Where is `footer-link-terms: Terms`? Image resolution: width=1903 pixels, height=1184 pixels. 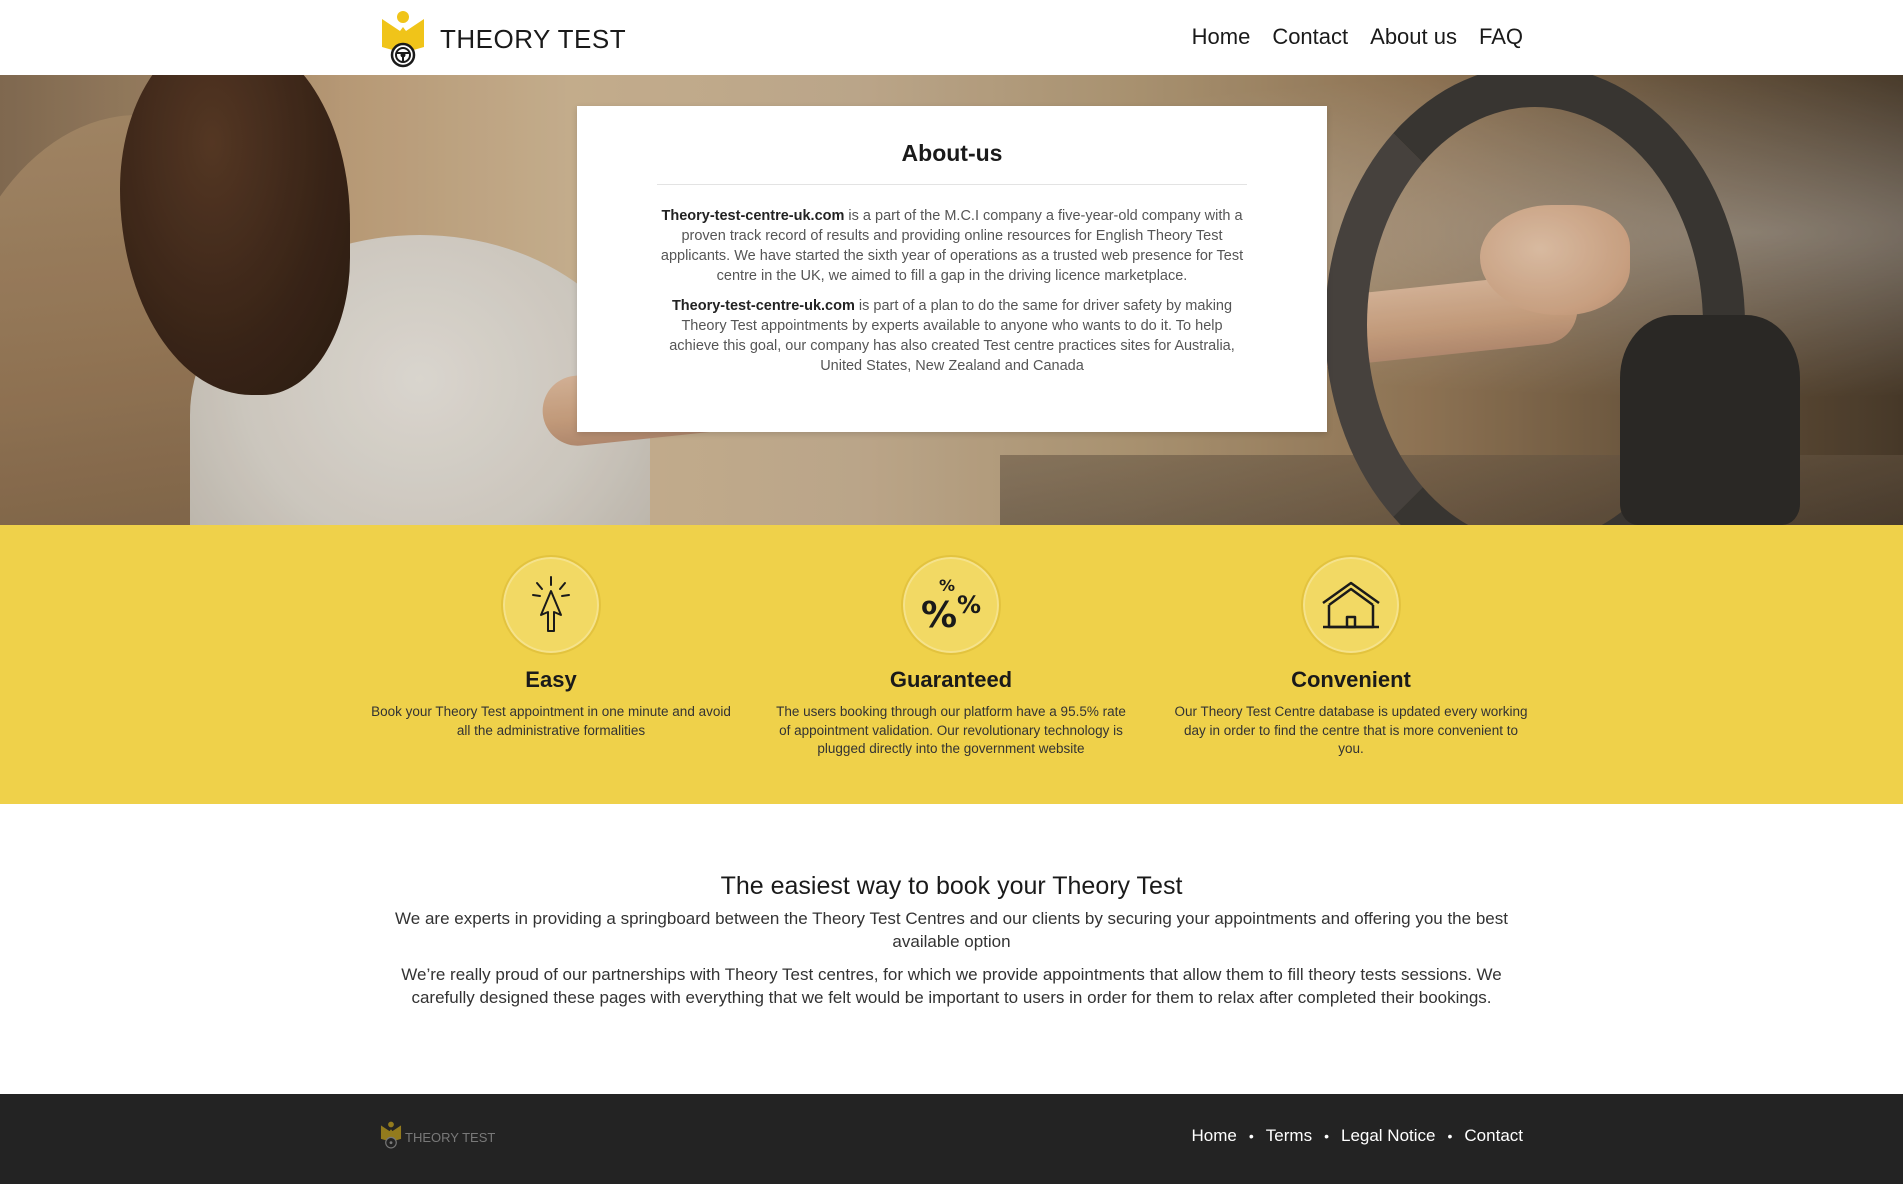 footer-link-terms: Terms is located at coordinates (1289, 1136).